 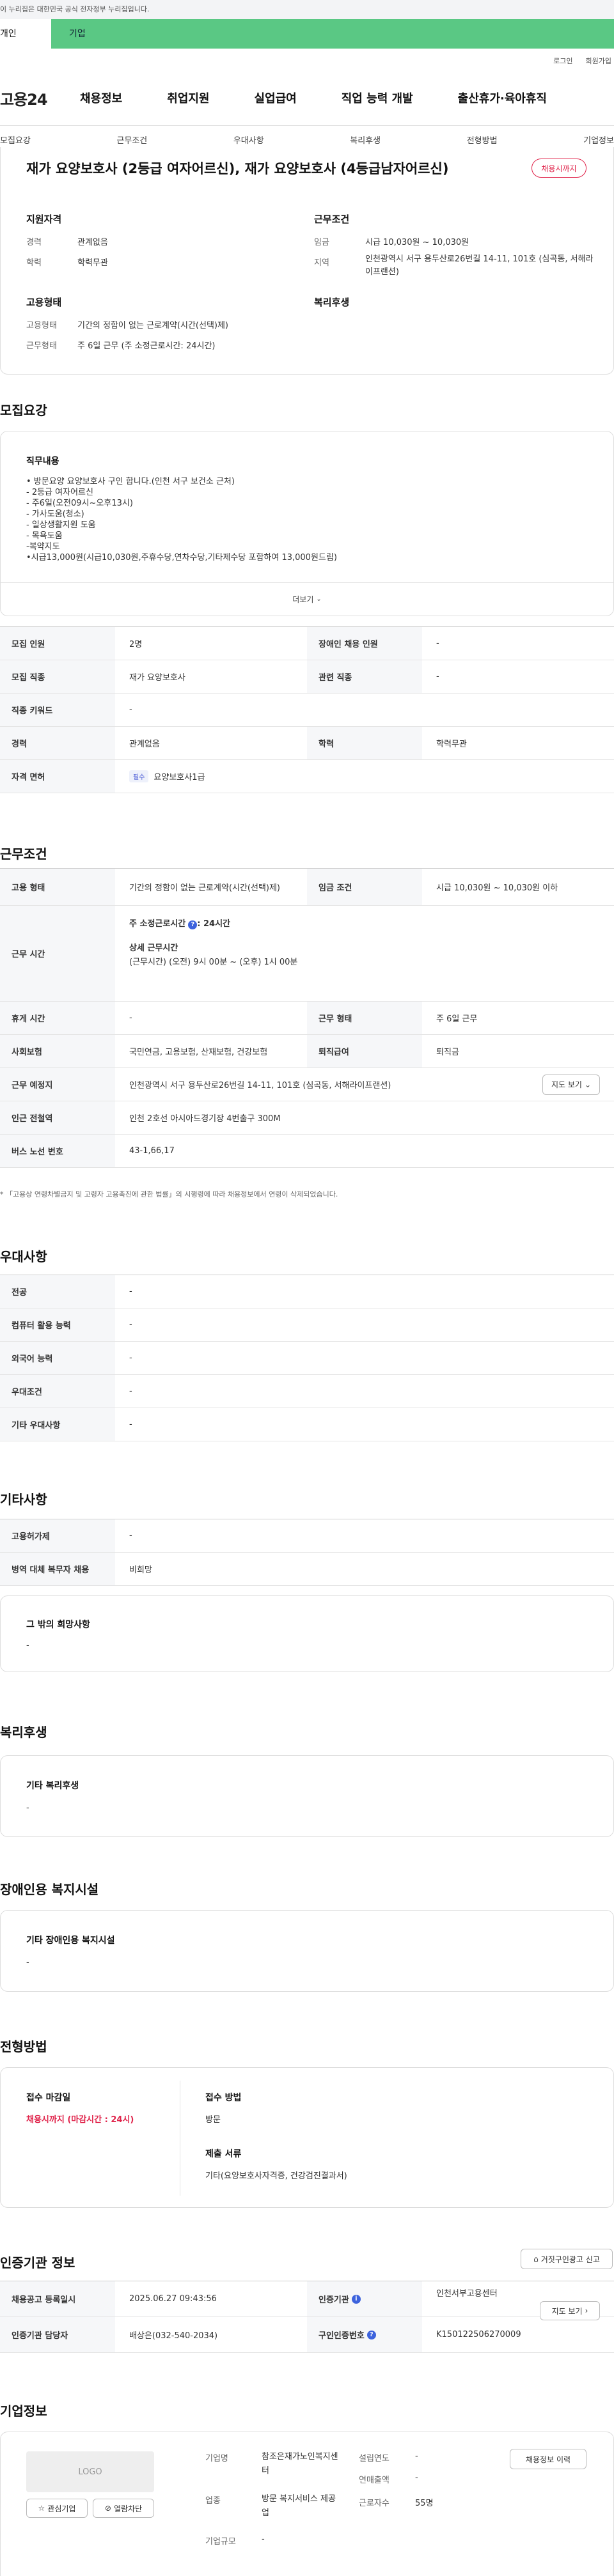 What do you see at coordinates (34, 263) in the screenshot?
I see `qual-label: 학력` at bounding box center [34, 263].